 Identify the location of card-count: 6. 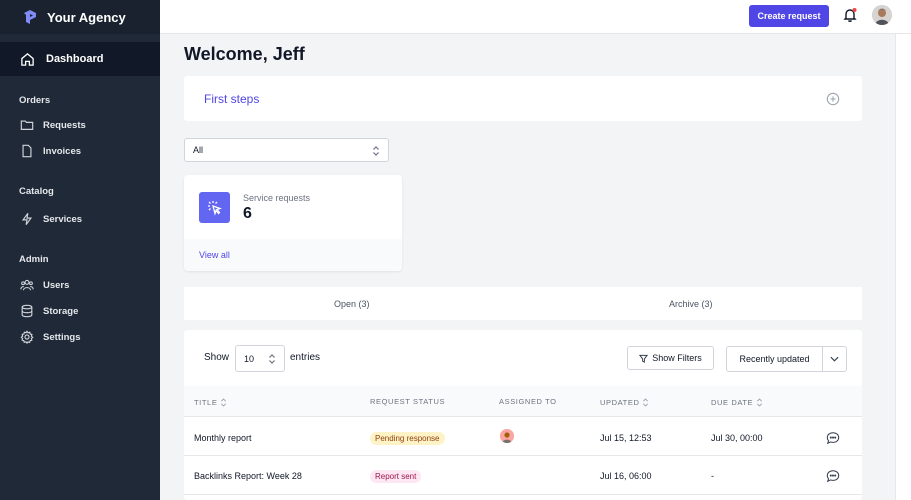
(247, 213).